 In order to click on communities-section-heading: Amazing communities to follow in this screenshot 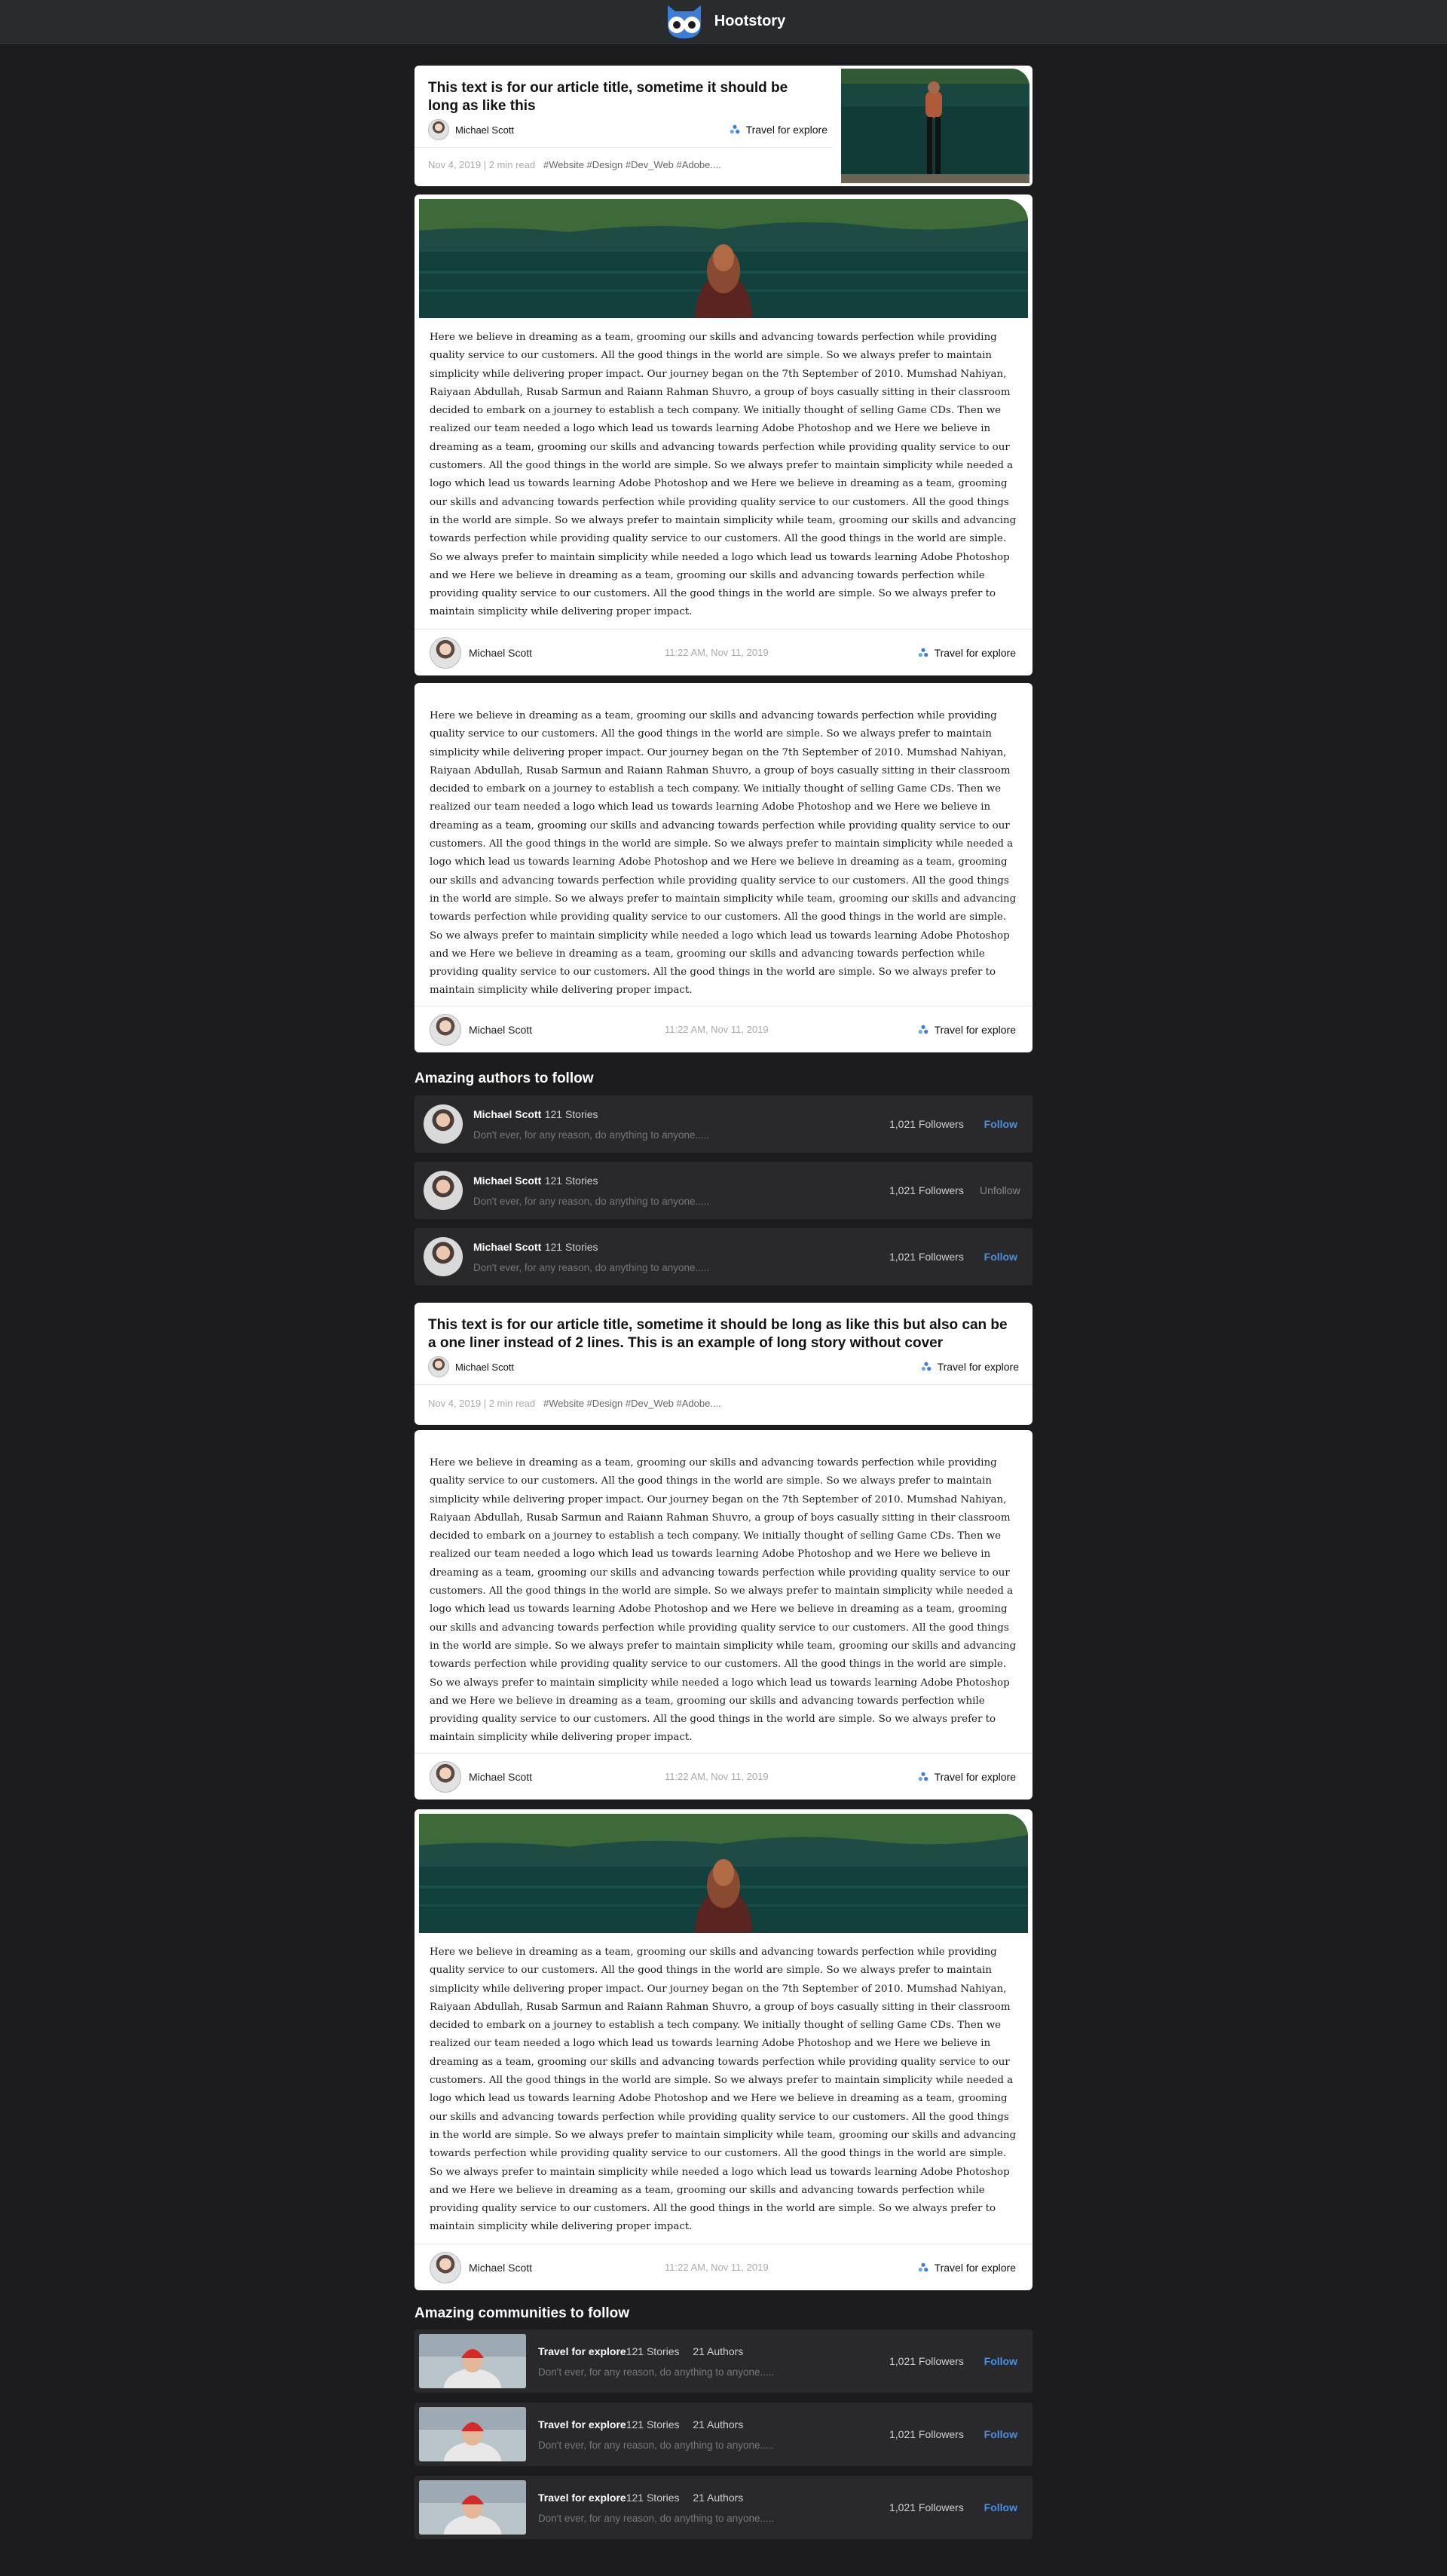, I will do `click(522, 2313)`.